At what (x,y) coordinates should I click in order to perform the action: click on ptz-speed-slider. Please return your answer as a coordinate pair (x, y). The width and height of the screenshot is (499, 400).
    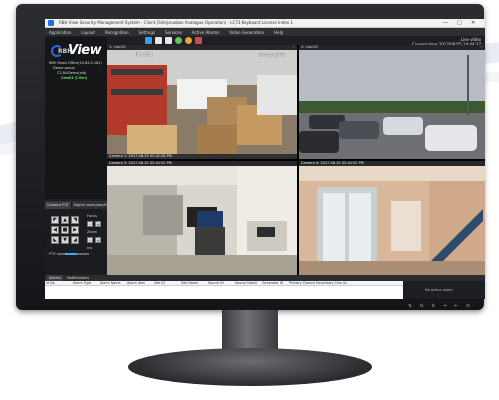
    Looking at the image, I should click on (77, 254).